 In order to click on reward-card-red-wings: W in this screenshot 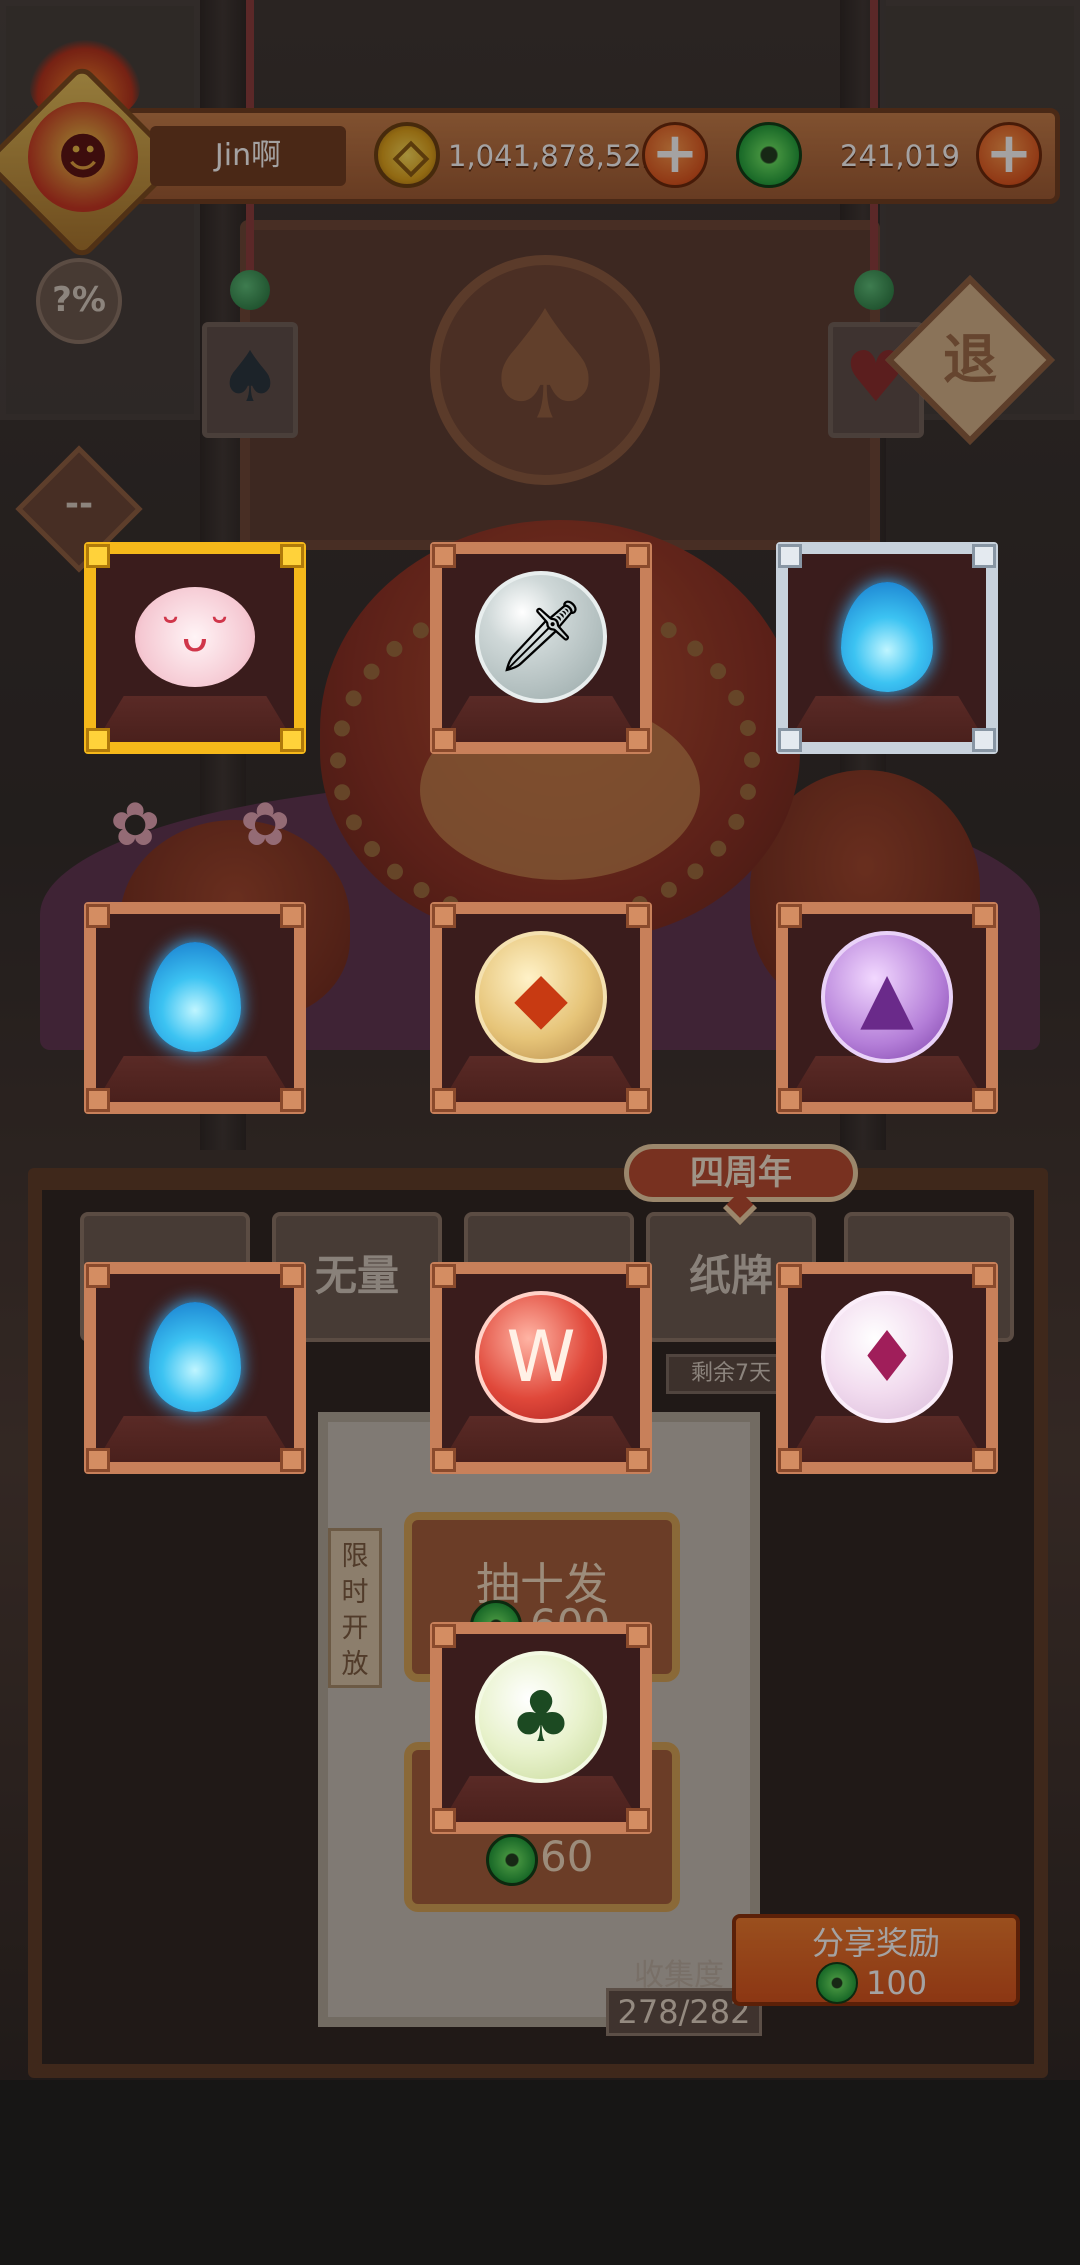, I will do `click(541, 1368)`.